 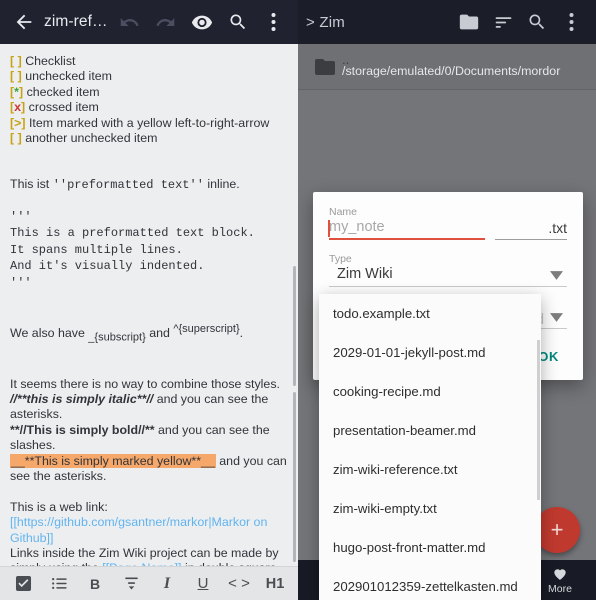 What do you see at coordinates (503, 22) in the screenshot?
I see `sort-icon` at bounding box center [503, 22].